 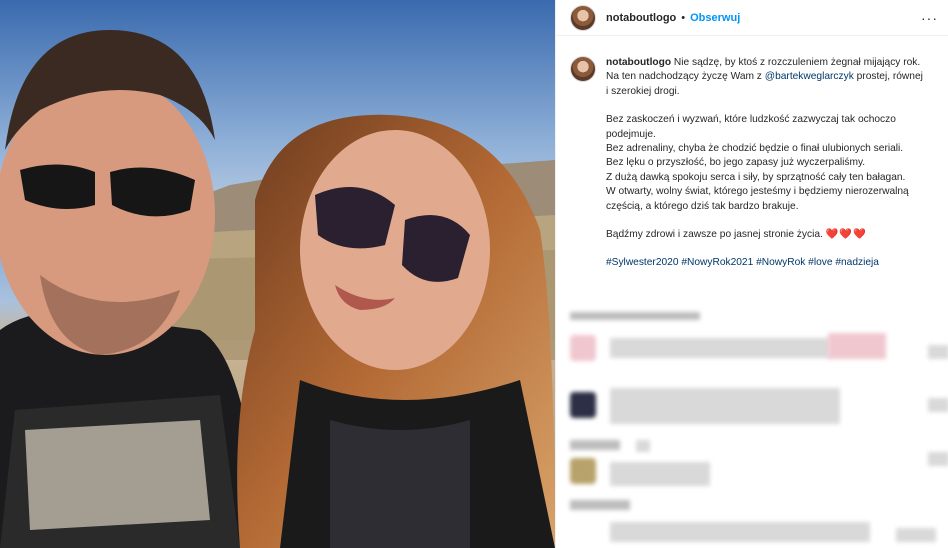 I want to click on caption-author: notaboutlogo, so click(x=638, y=62).